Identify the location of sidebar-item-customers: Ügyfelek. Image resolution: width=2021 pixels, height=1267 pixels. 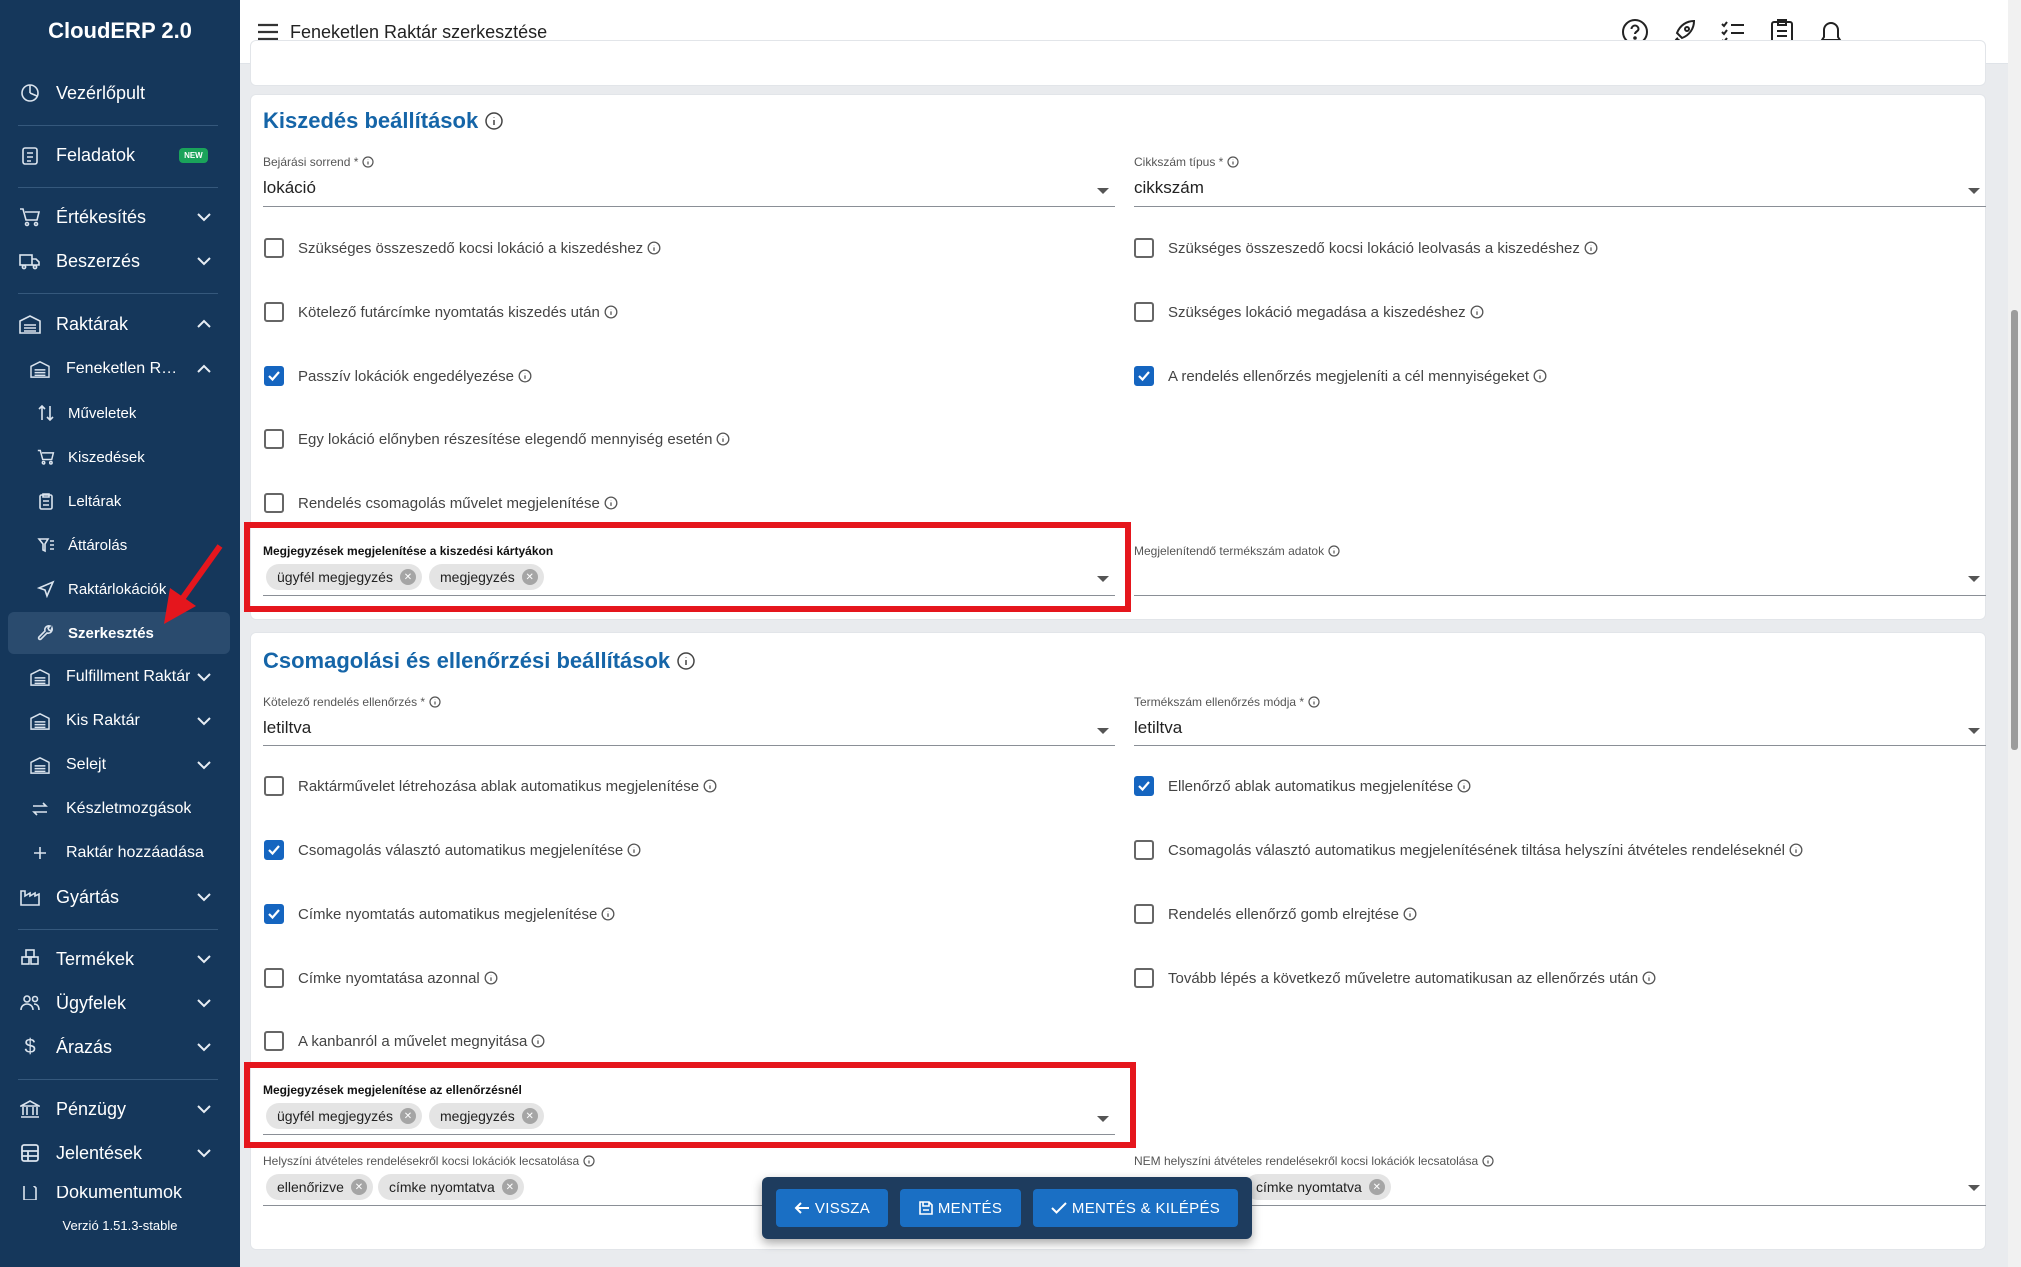
(119, 1003).